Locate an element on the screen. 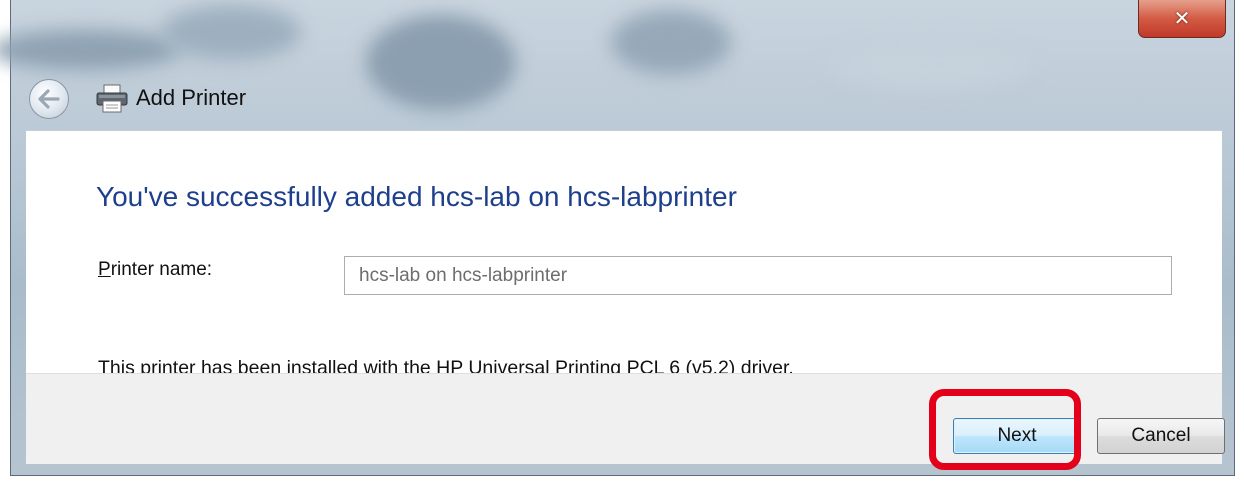  close-icon: ✕ is located at coordinates (1182, 19).